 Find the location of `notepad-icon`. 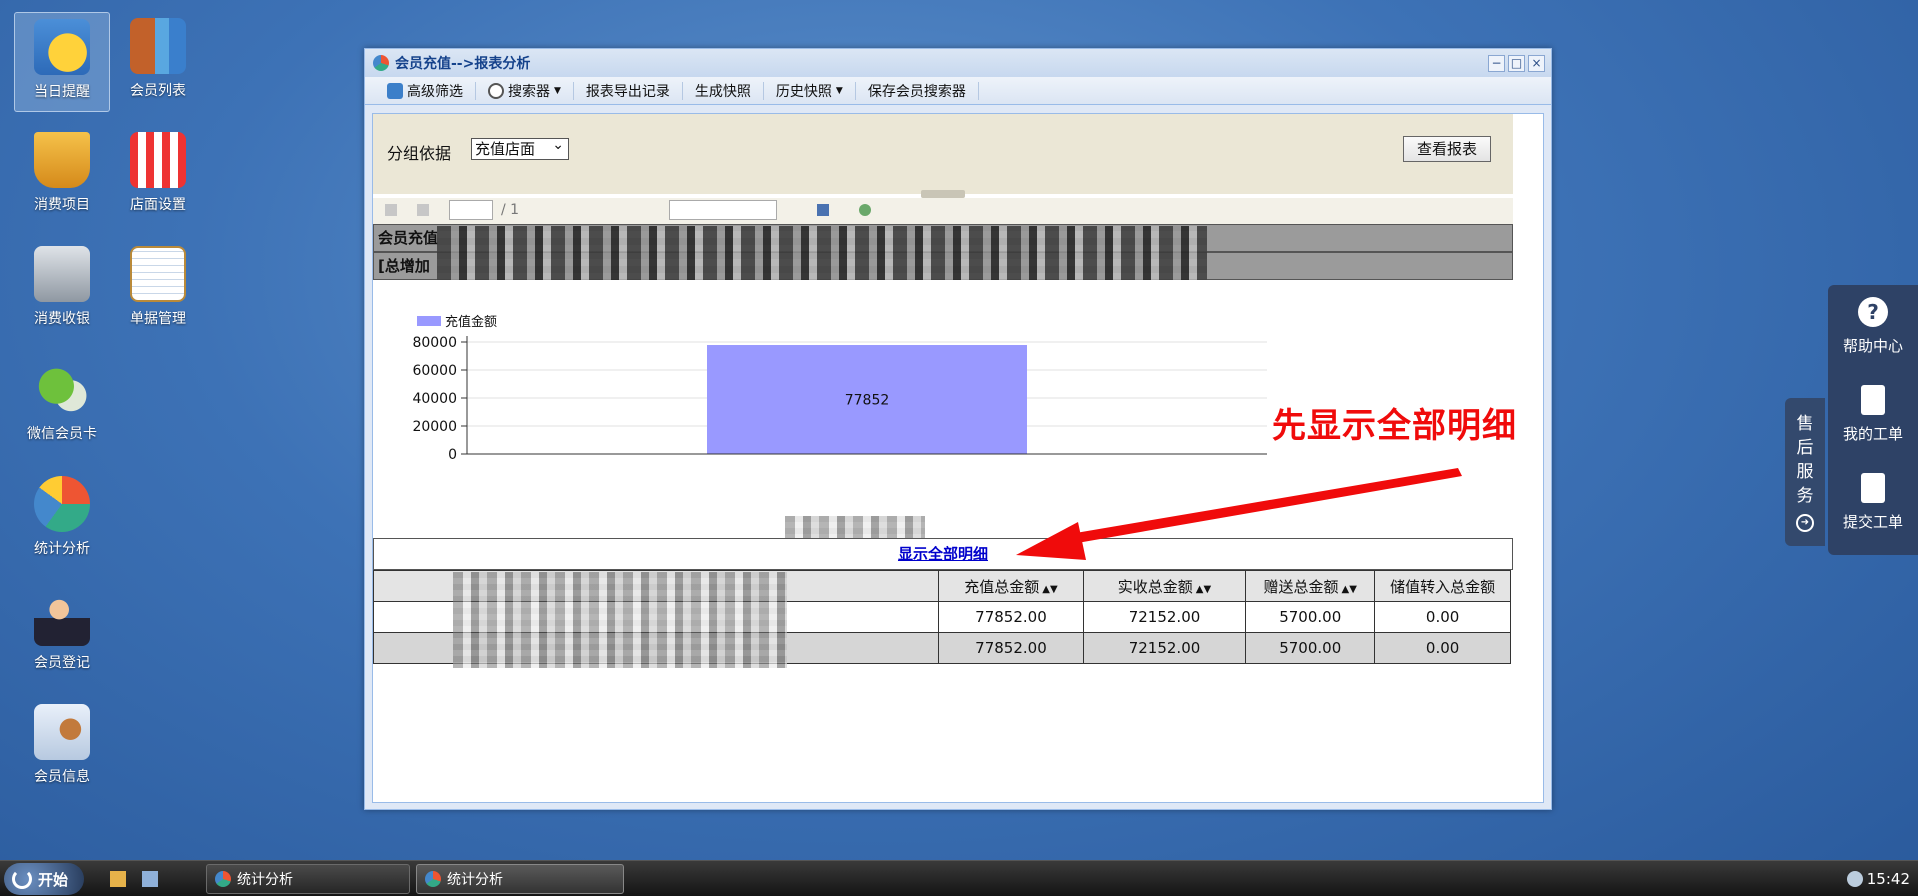

notepad-icon is located at coordinates (158, 274).